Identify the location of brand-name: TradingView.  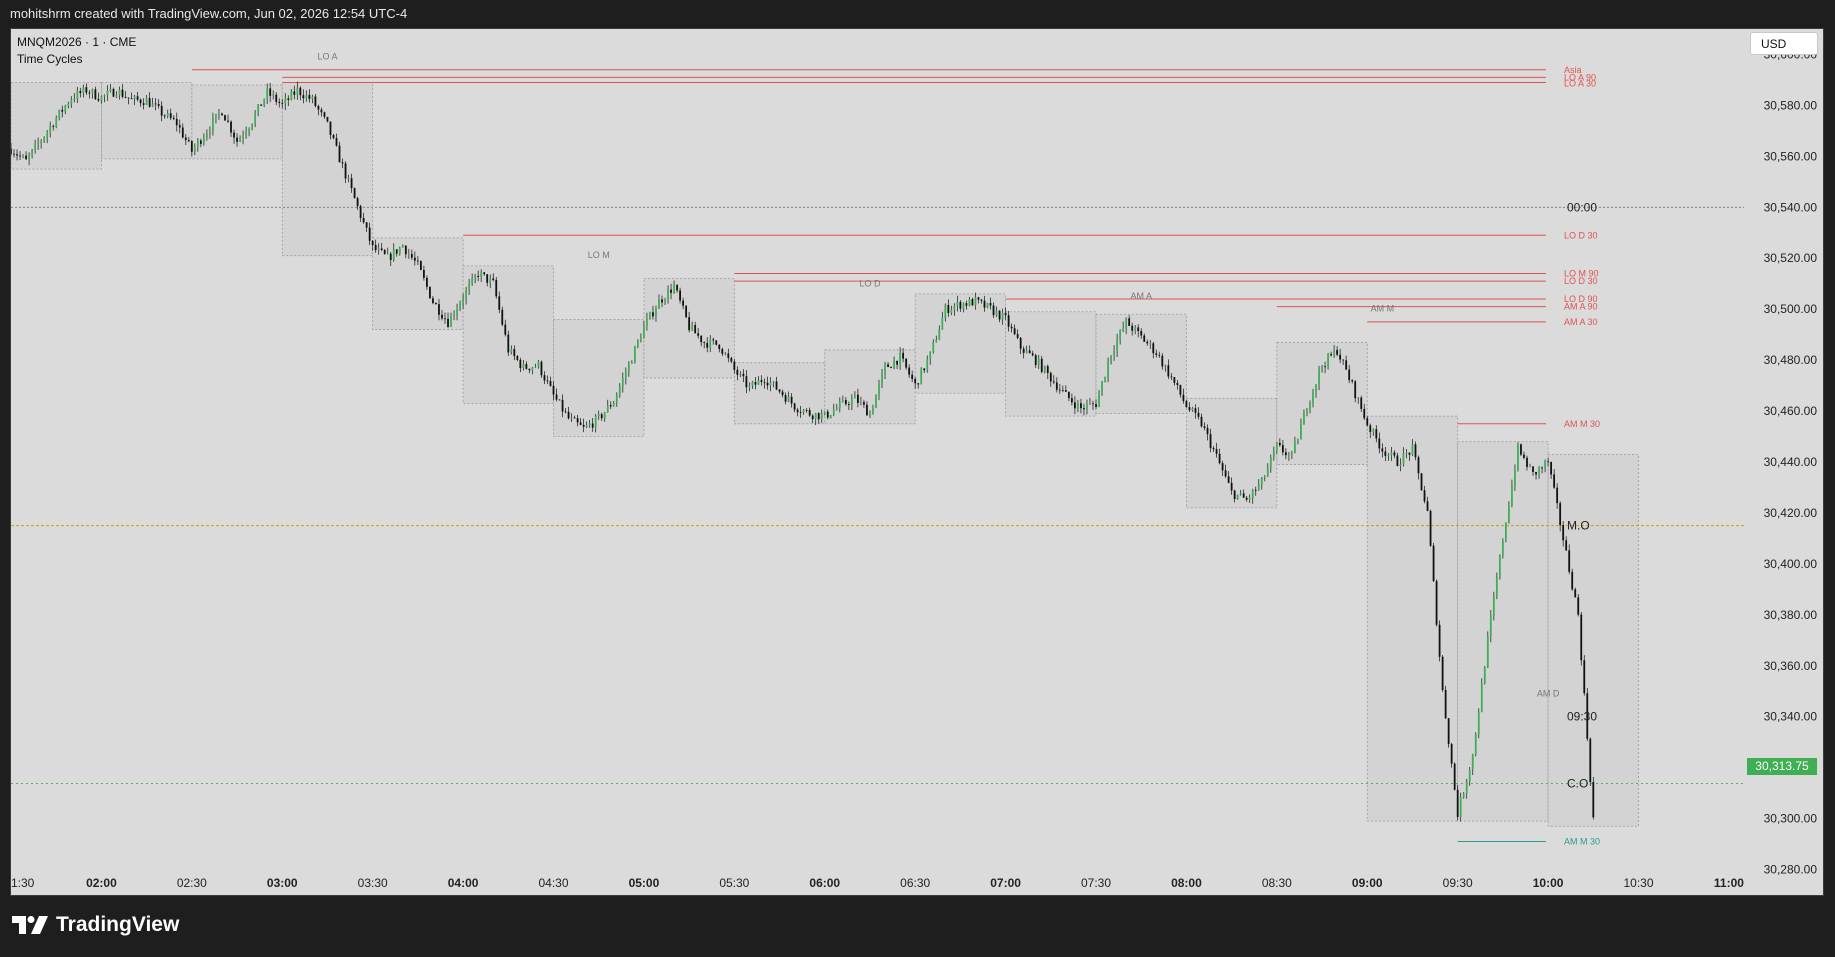
(118, 924).